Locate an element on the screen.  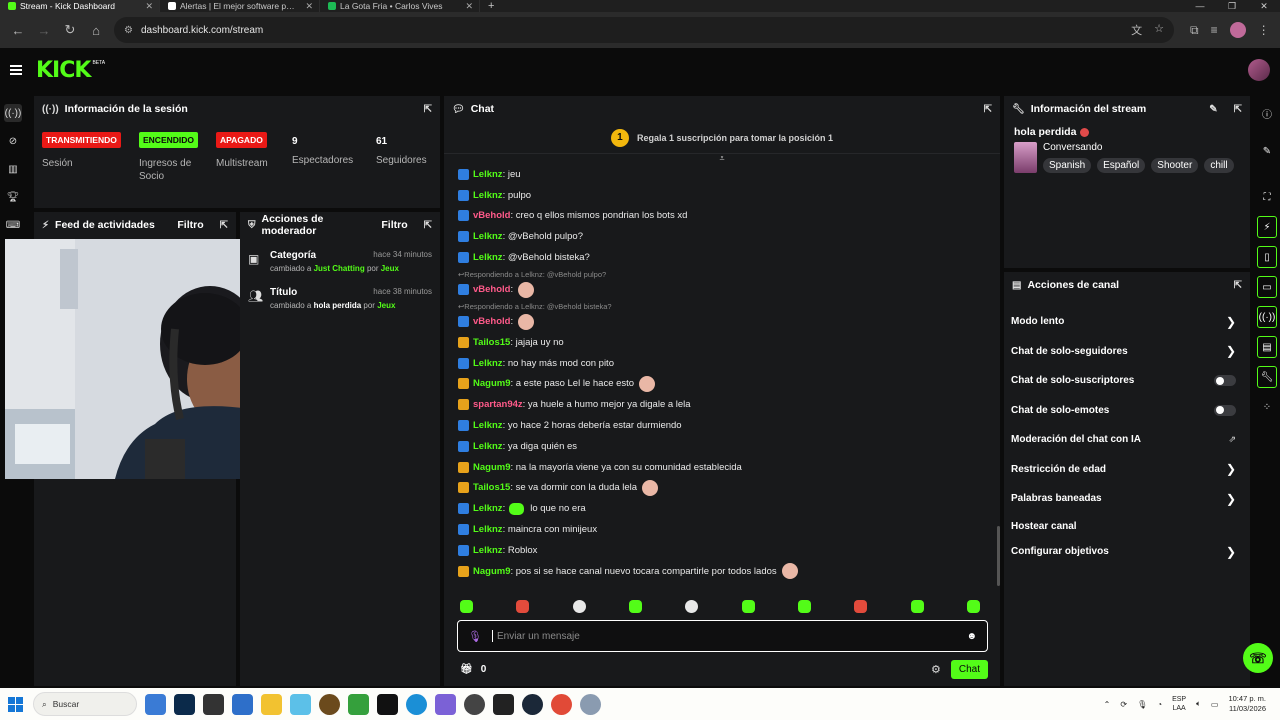
feed-filter-button: Filtro is located at coordinates (190, 225).